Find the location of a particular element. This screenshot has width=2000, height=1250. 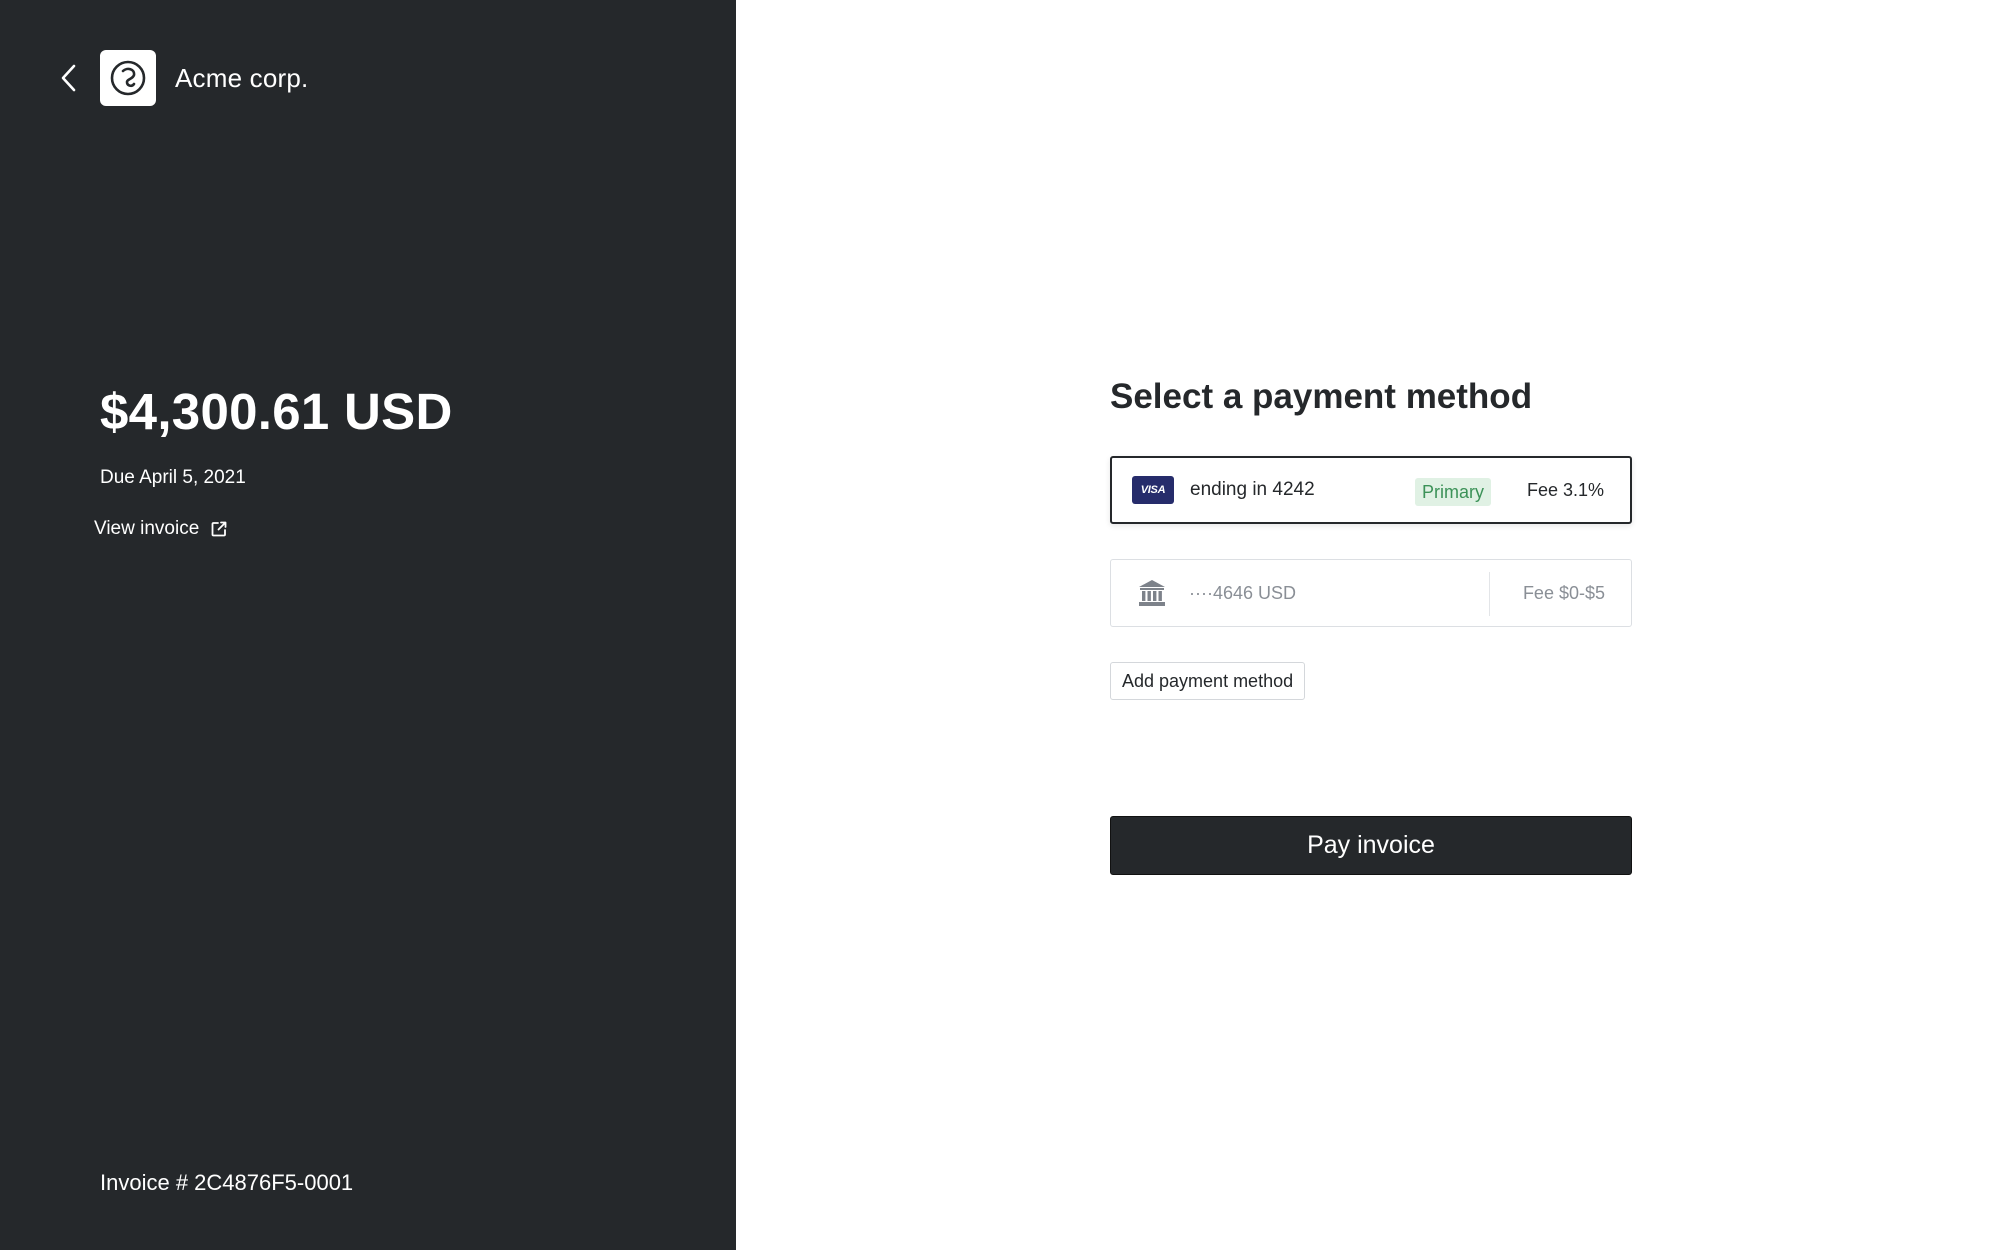

divider is located at coordinates (1489, 594).